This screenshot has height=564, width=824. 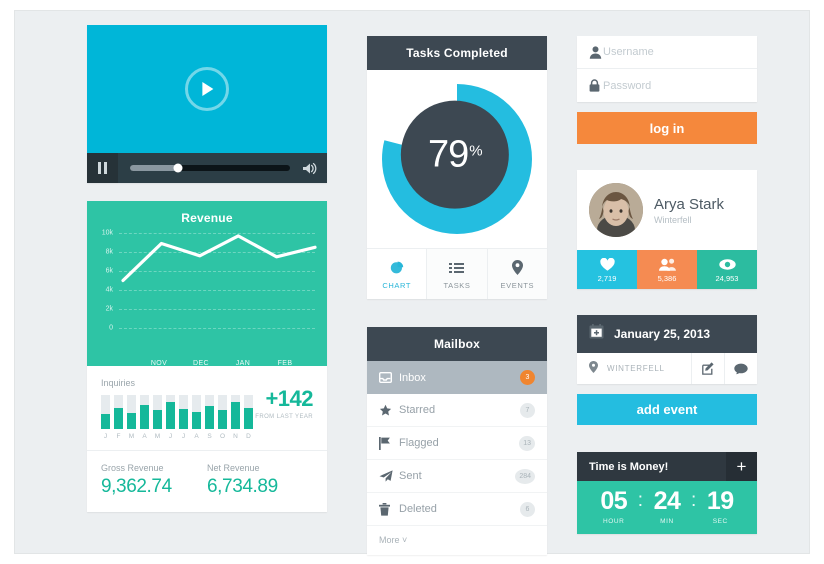 What do you see at coordinates (527, 443) in the screenshot?
I see `mailbox-item-badge: 13` at bounding box center [527, 443].